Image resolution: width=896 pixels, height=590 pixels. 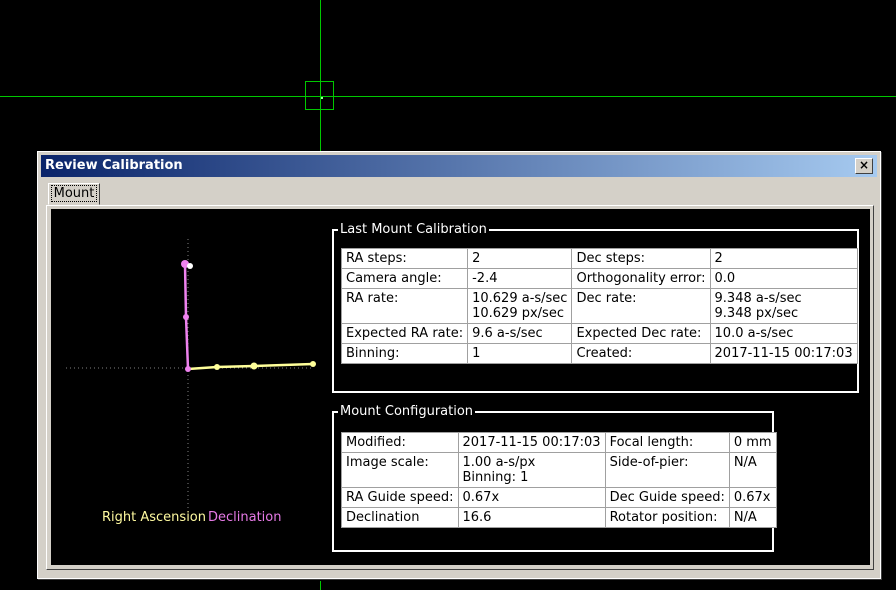 I want to click on field-label: RA steps:, so click(x=404, y=258).